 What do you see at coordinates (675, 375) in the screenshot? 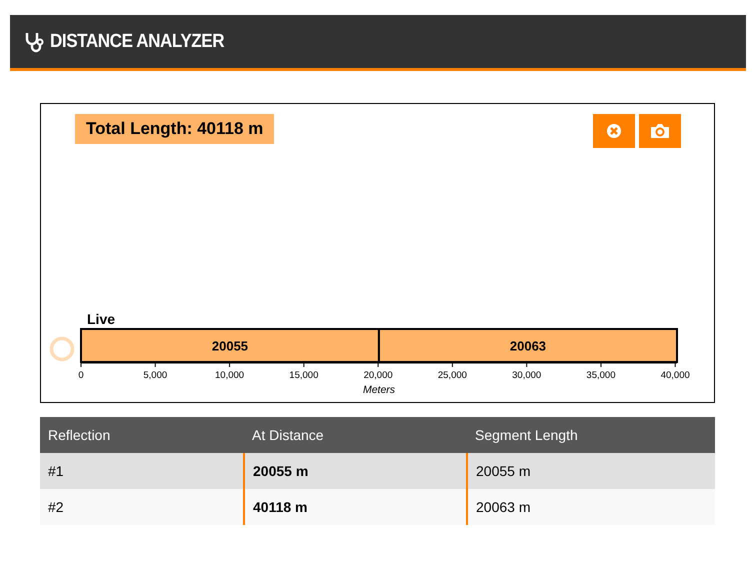
I see `tick-label: 40,000` at bounding box center [675, 375].